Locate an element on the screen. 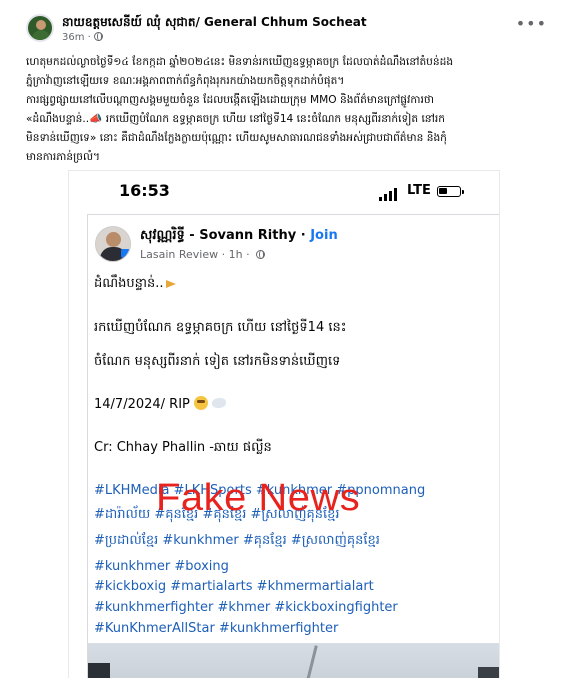 Image resolution: width=565 pixels, height=678 pixels. status-clock: 16:53 is located at coordinates (144, 190).